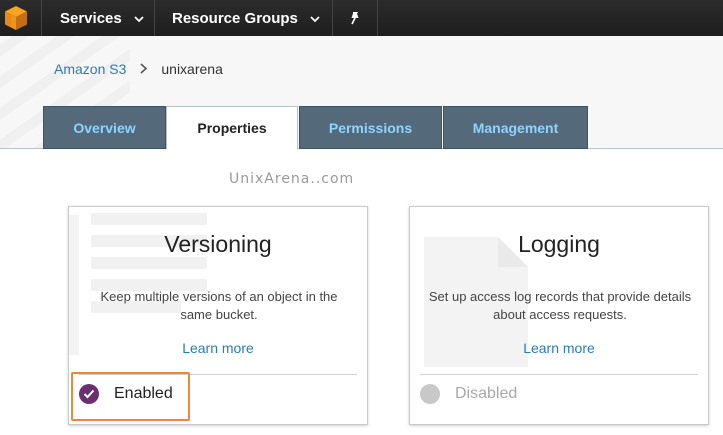 The image size is (723, 435). Describe the element at coordinates (235, 18) in the screenshot. I see `resource-groups-label: Resource Groups` at that location.